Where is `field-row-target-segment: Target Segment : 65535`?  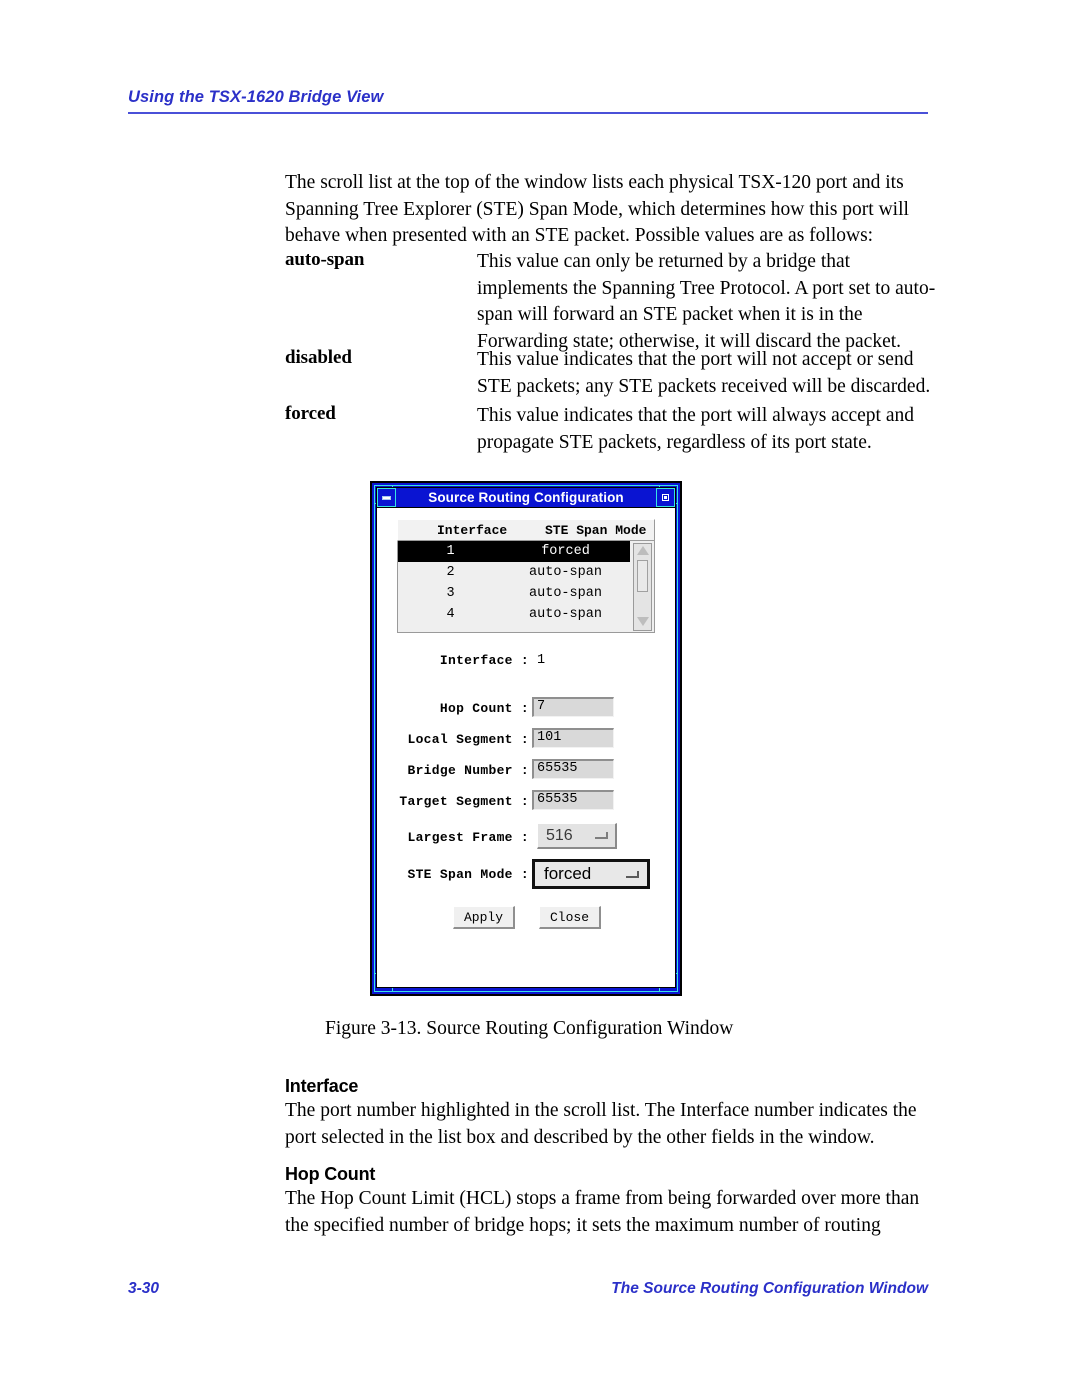 field-row-target-segment: Target Segment : 65535 is located at coordinates (527, 805).